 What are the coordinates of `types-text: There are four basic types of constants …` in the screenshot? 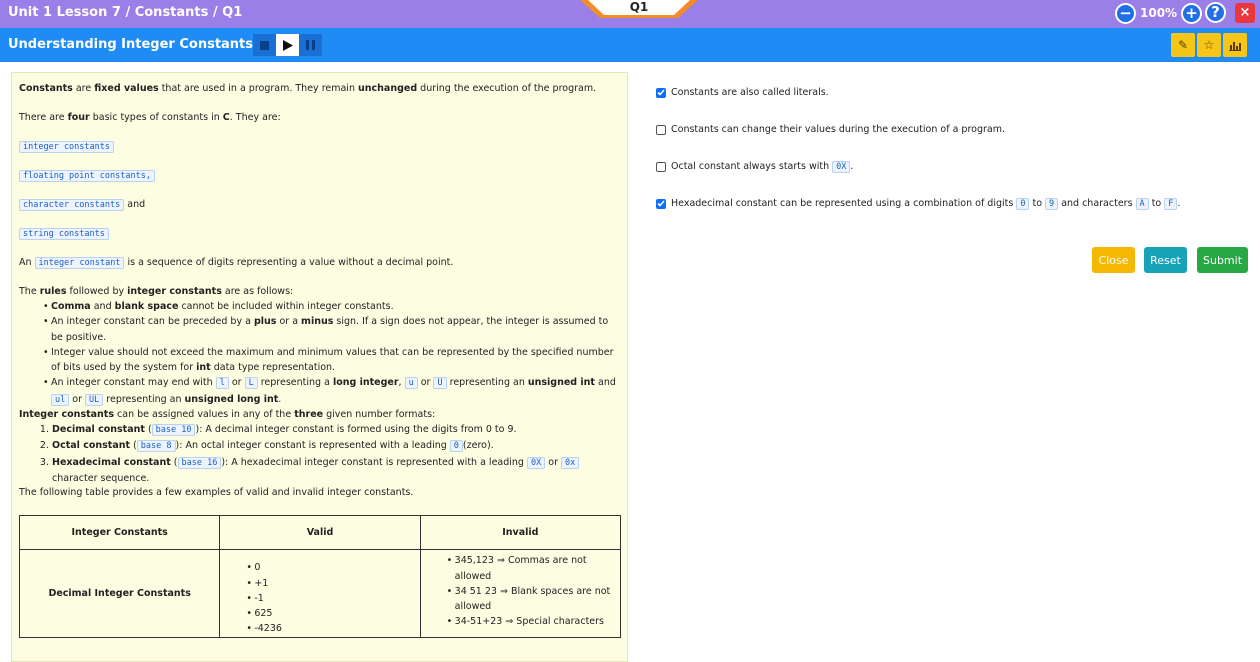 It's located at (150, 117).